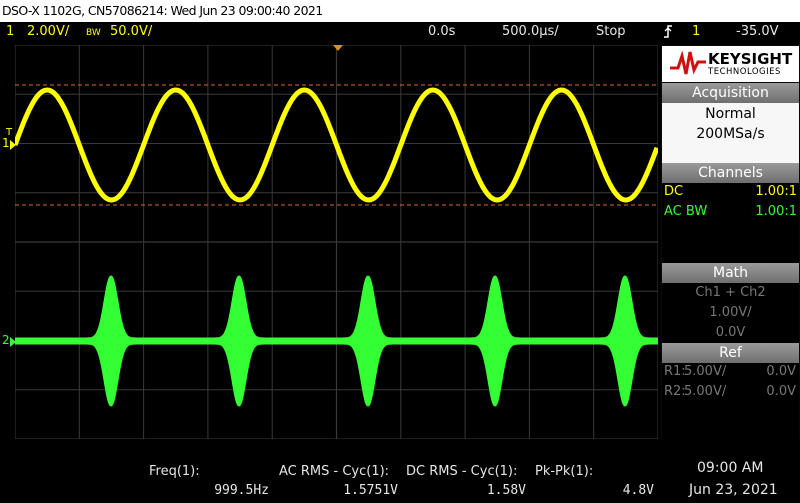  Describe the element at coordinates (730, 353) in the screenshot. I see `ref-header: Ref` at that location.